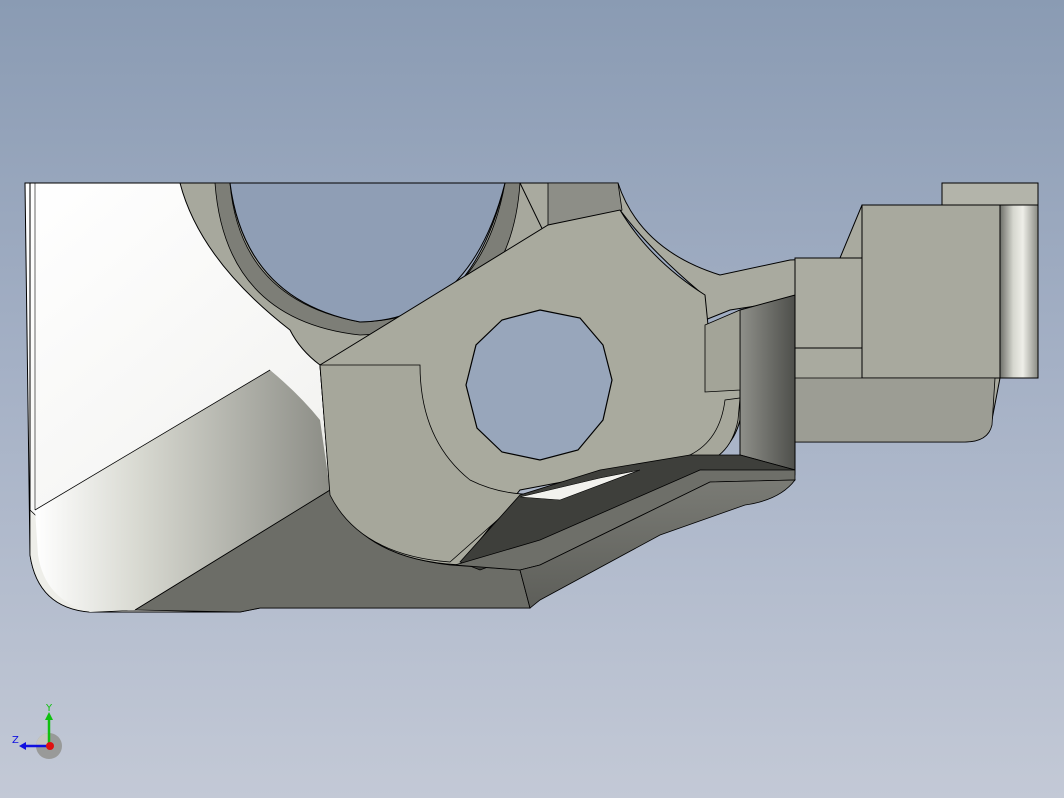 The height and width of the screenshot is (798, 1064). I want to click on boss-dark-side, so click(767, 382).